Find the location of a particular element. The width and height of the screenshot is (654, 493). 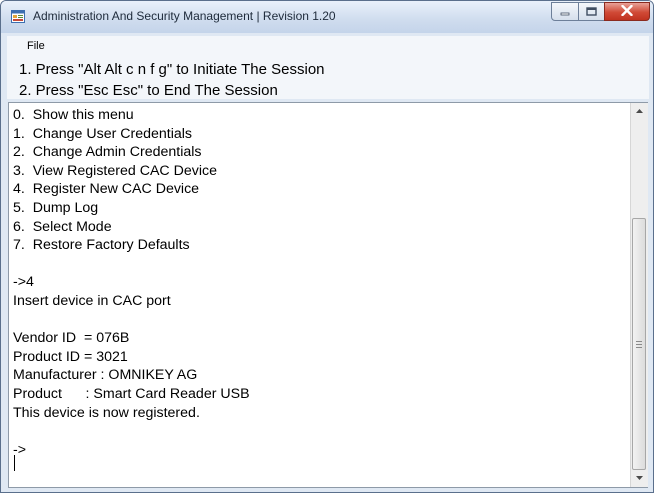

arrow-up-icon is located at coordinates (639, 111).